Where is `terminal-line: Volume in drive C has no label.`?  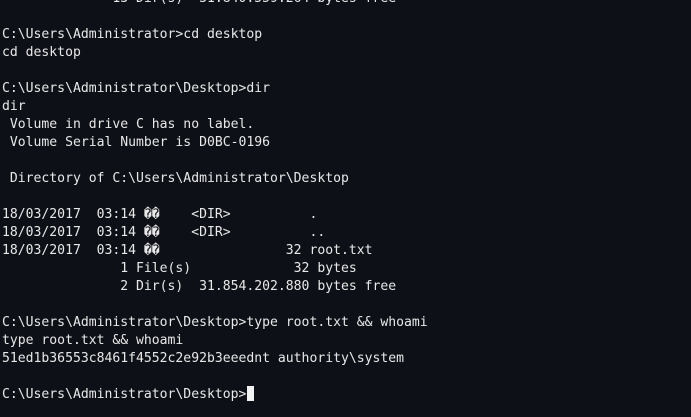 terminal-line: Volume in drive C has no label. is located at coordinates (128, 124).